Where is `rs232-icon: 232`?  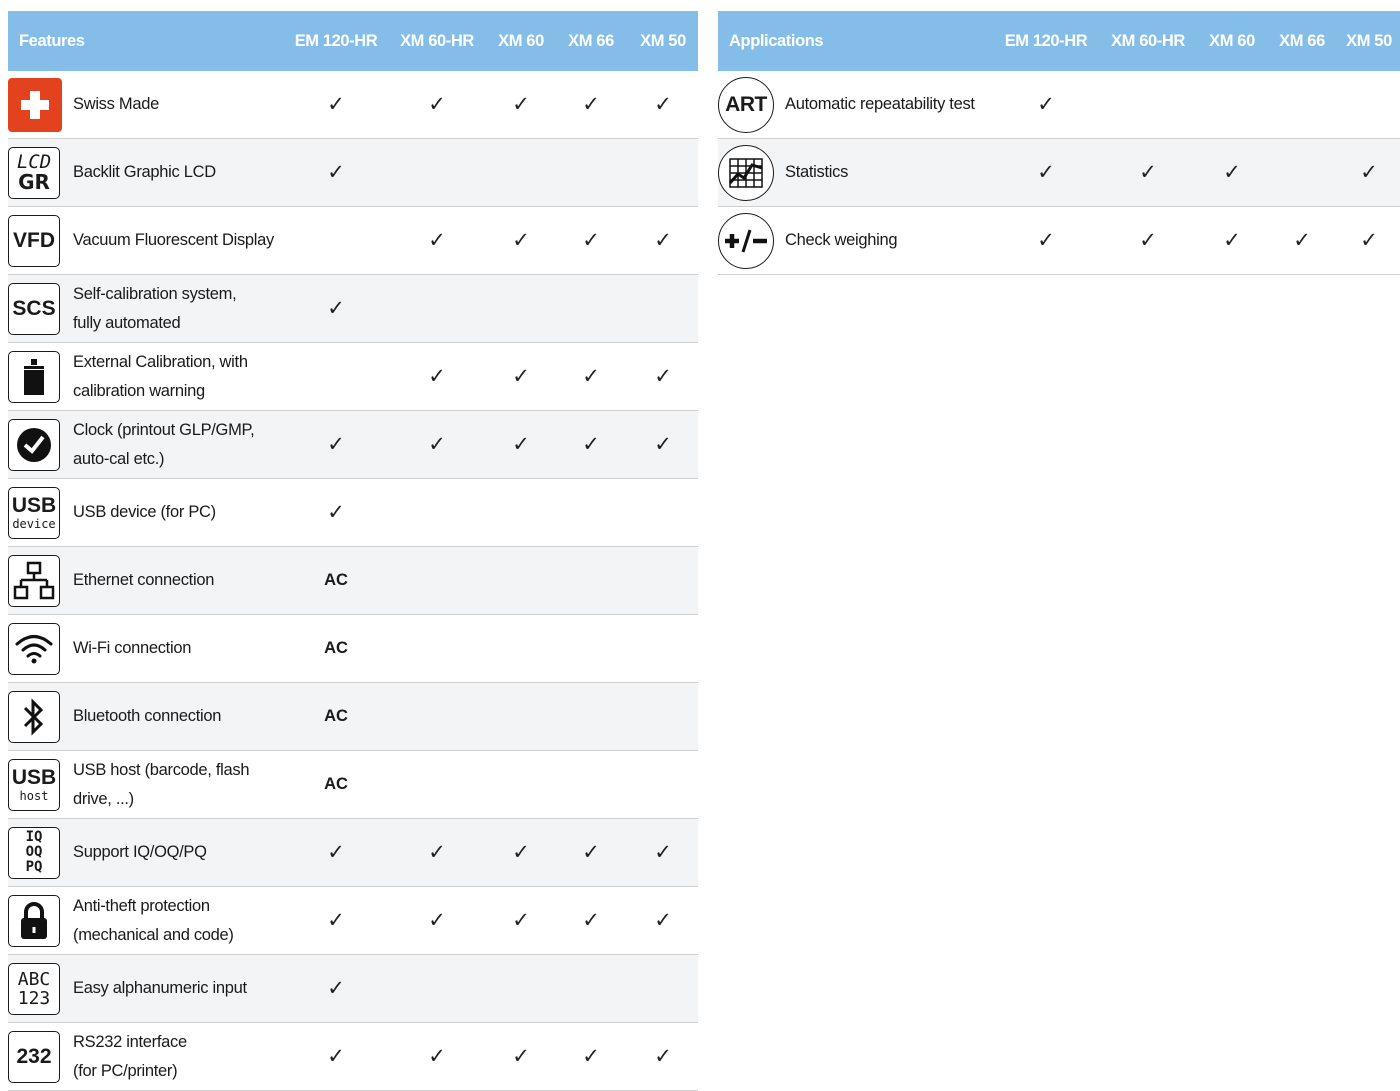
rs232-icon: 232 is located at coordinates (34, 1056).